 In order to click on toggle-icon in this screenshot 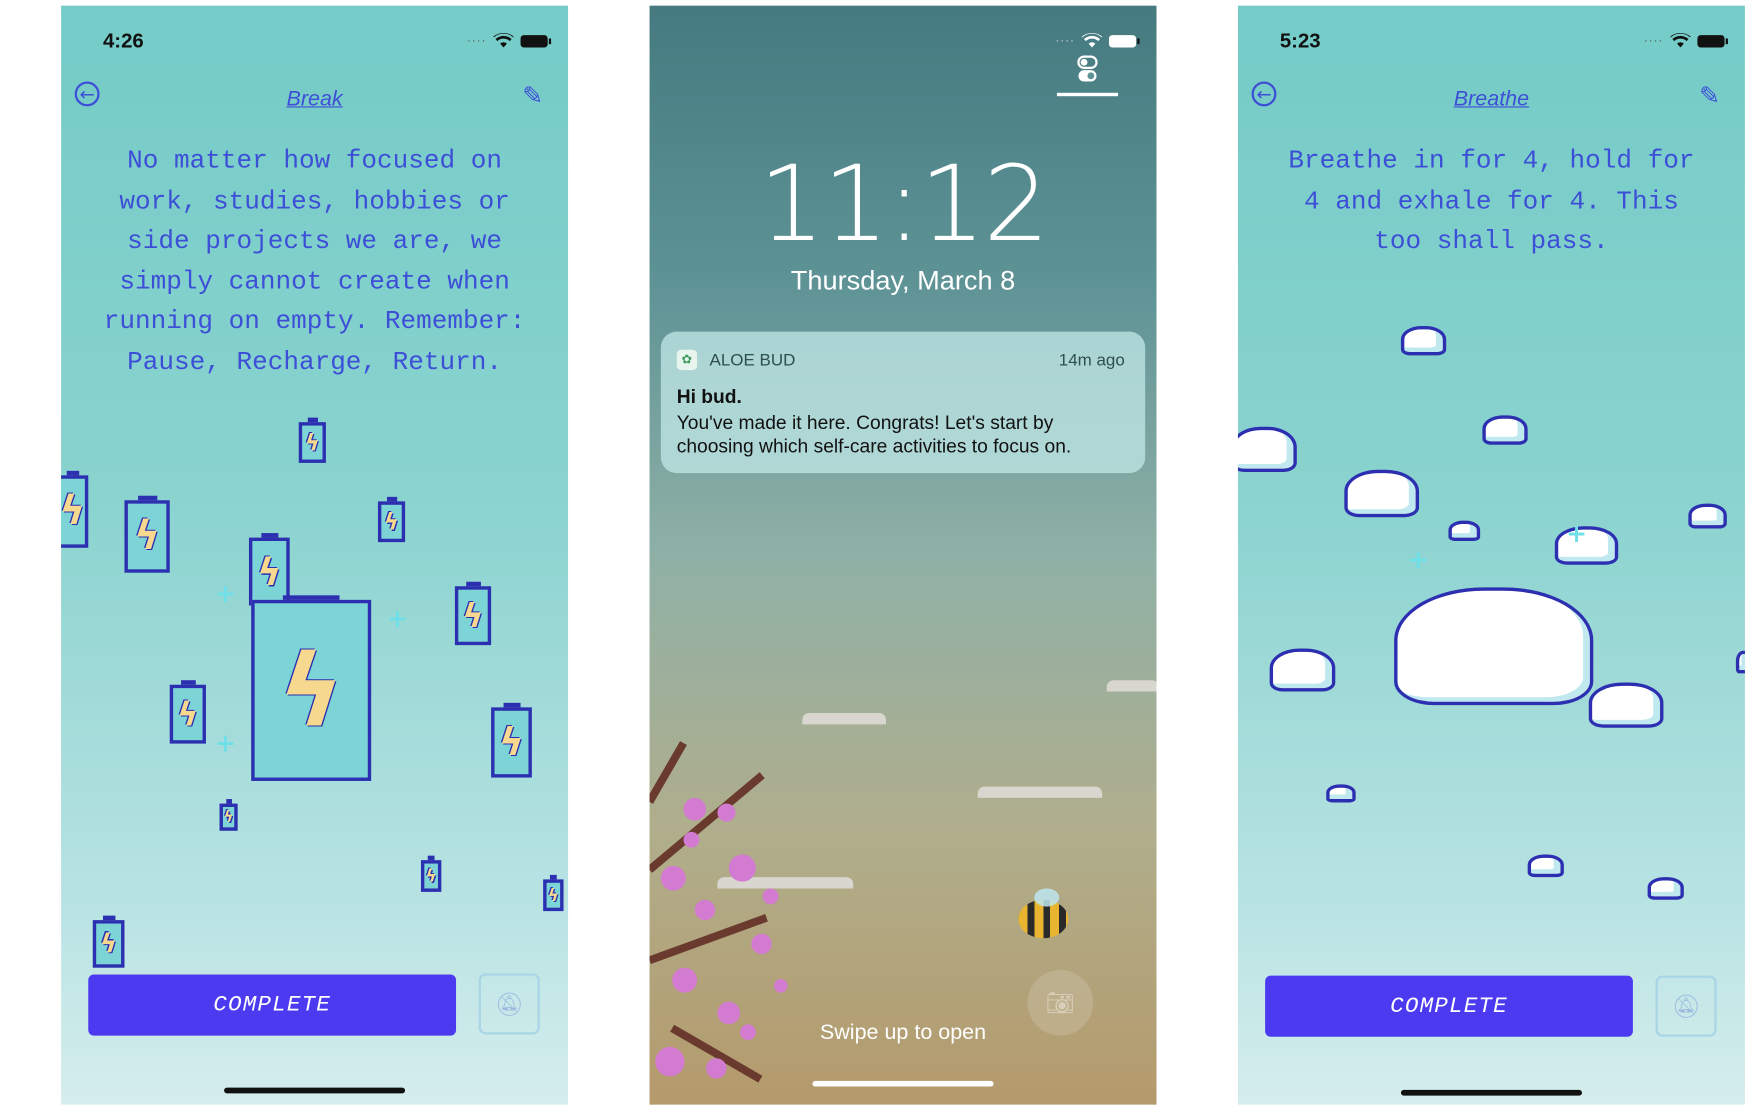, I will do `click(1087, 68)`.